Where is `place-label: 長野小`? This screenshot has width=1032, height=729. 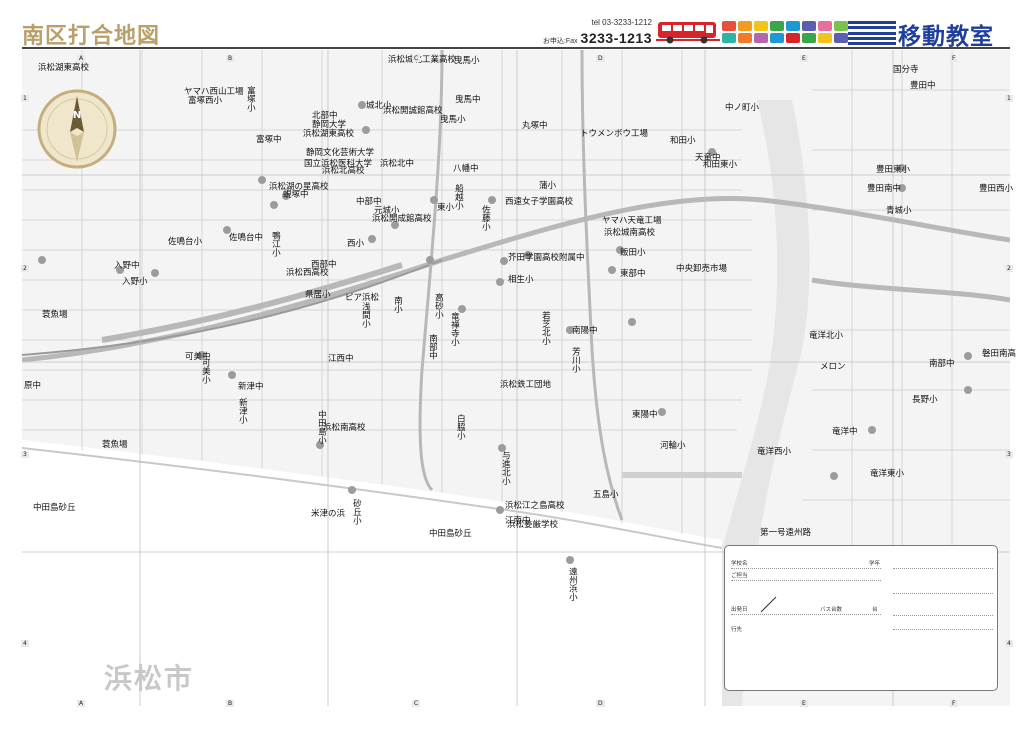
place-label: 長野小 is located at coordinates (925, 400).